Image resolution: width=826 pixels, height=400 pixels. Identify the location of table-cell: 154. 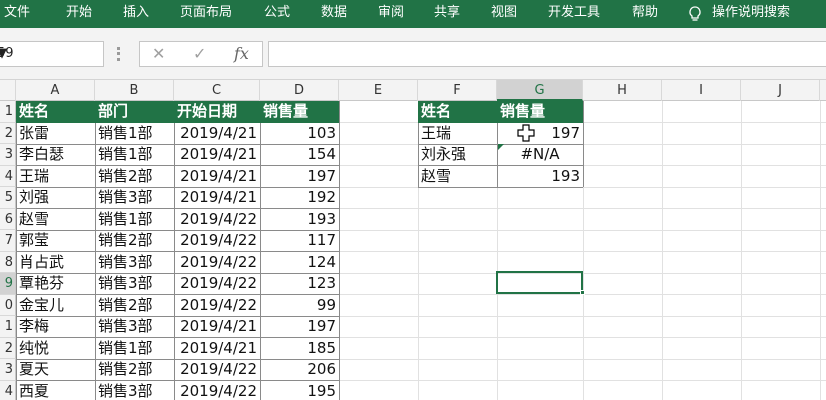
(299, 155).